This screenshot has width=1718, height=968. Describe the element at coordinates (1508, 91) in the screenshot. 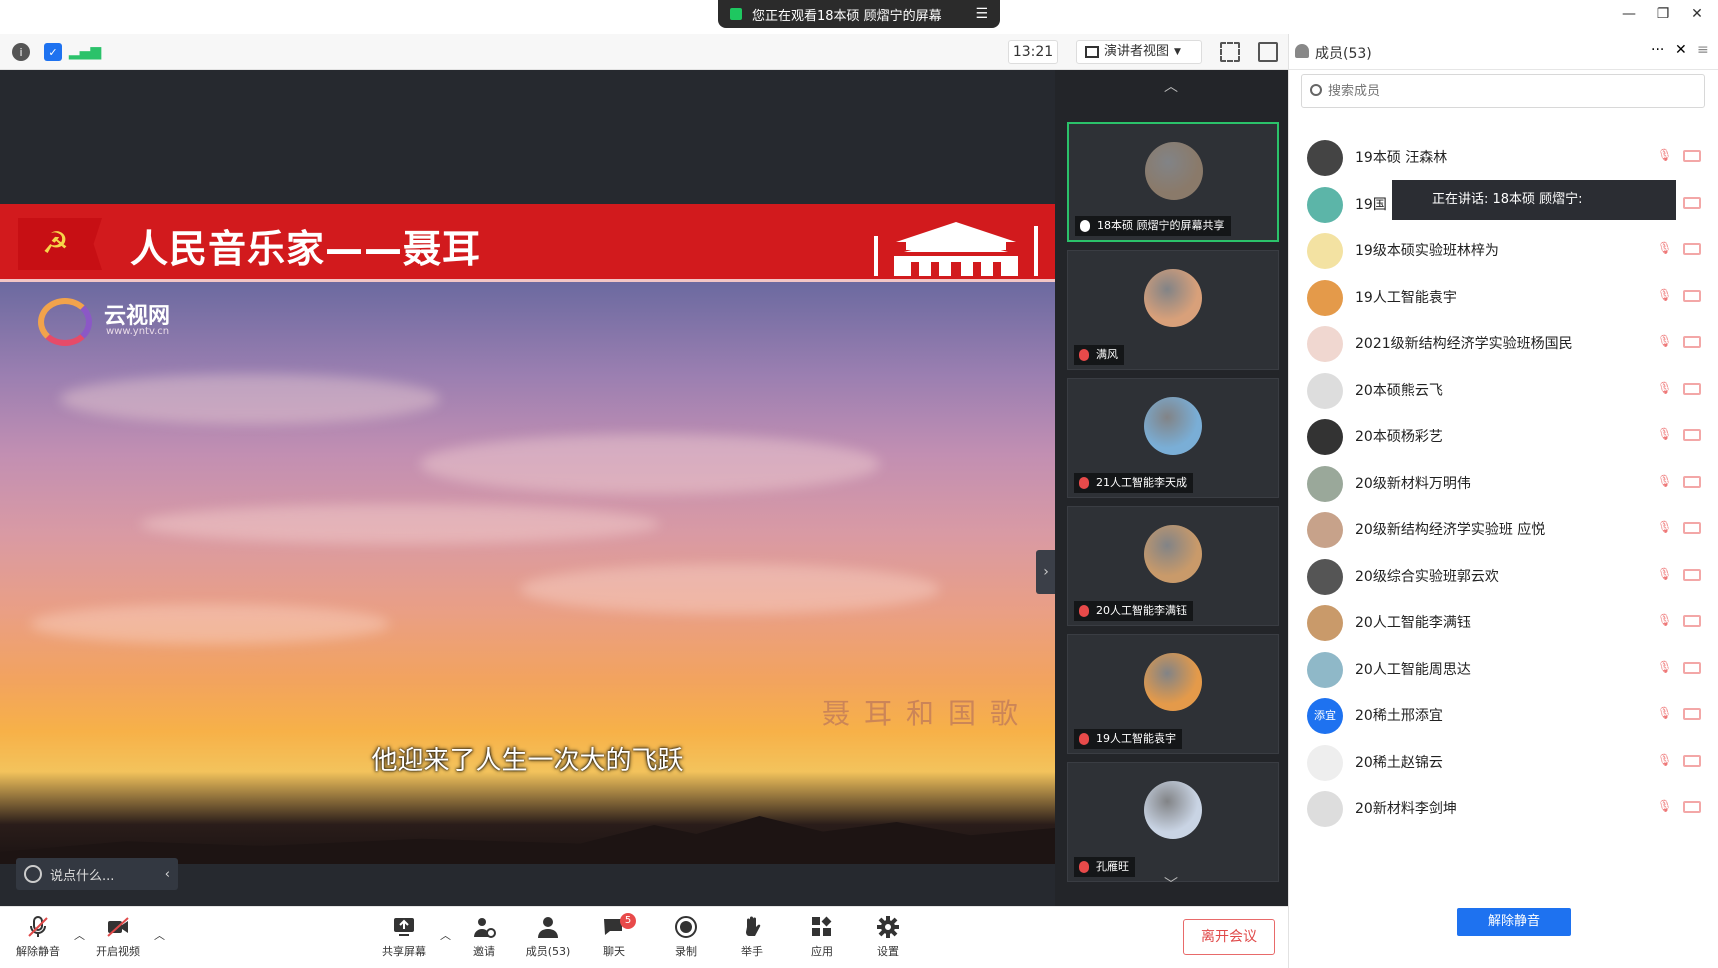

I see `member-search-input` at that location.